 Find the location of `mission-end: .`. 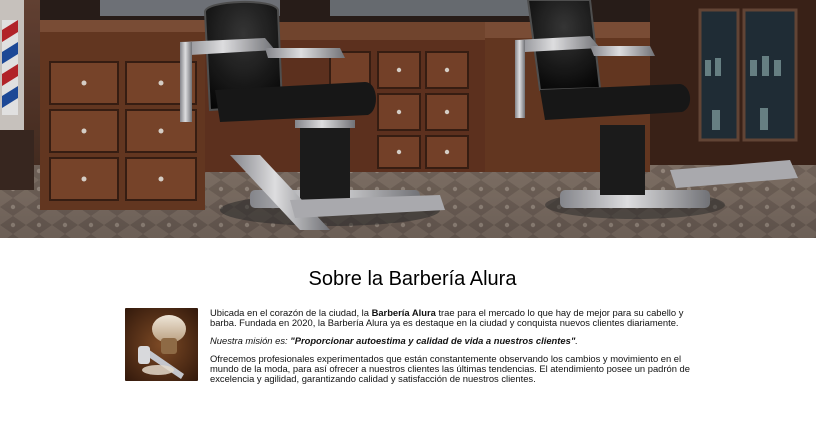

mission-end: . is located at coordinates (576, 340).